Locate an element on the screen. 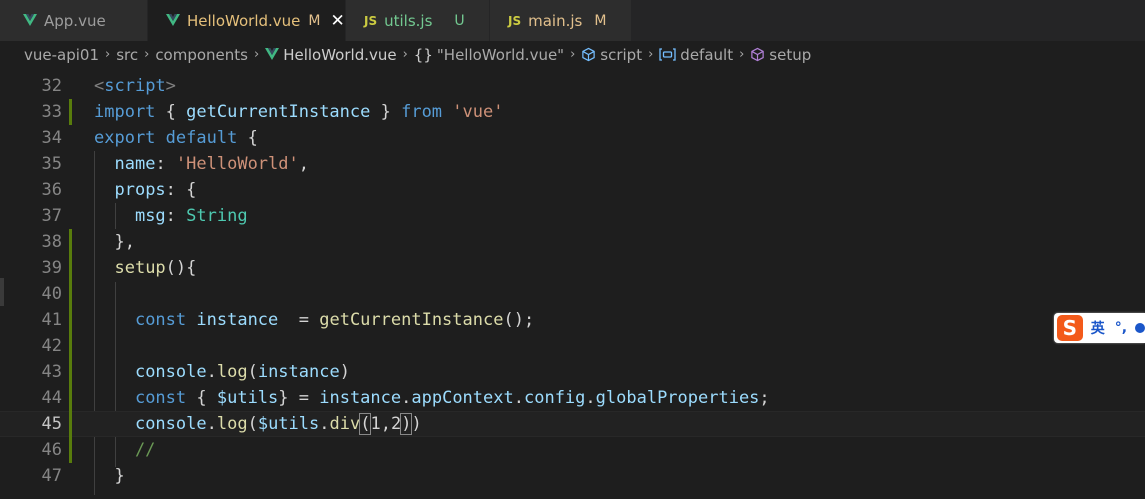 This screenshot has height=499, width=1145. line-text: } is located at coordinates (109, 476).